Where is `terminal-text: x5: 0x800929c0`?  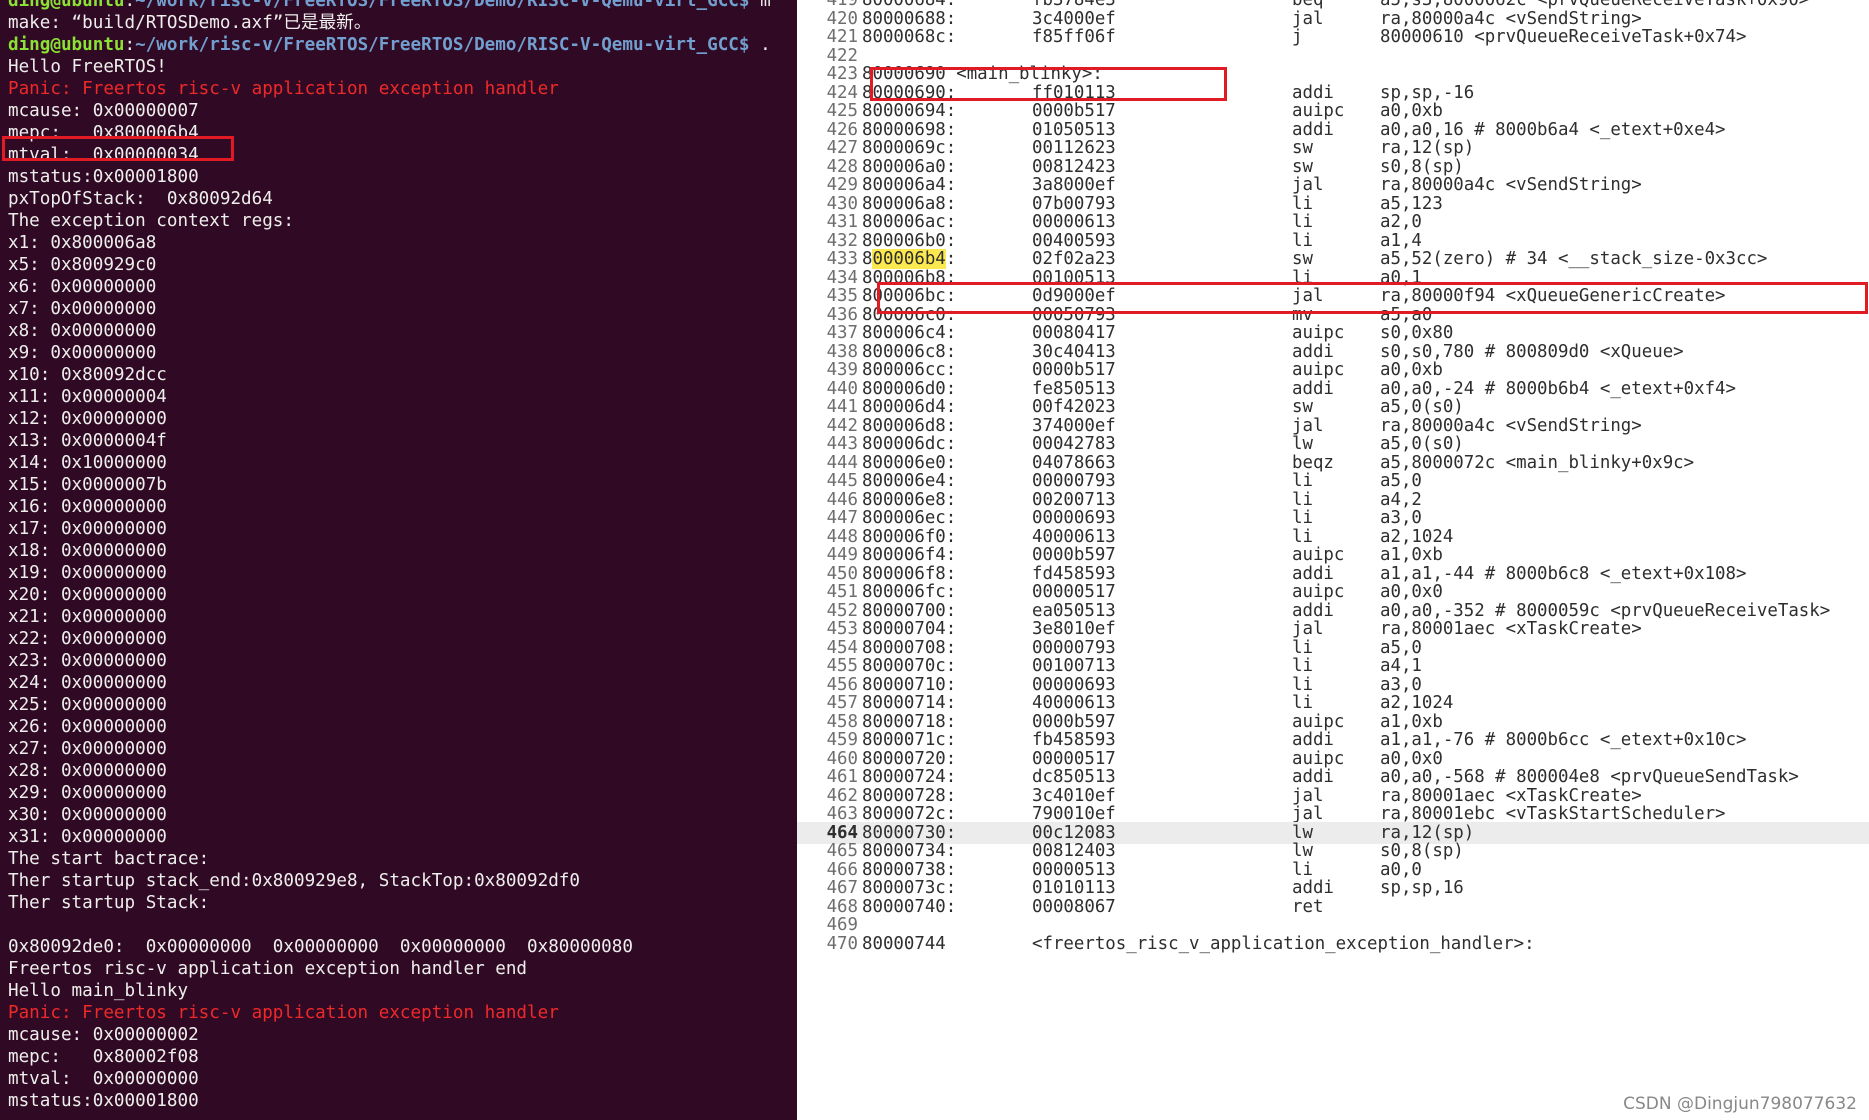
terminal-text: x5: 0x800929c0 is located at coordinates (82, 265).